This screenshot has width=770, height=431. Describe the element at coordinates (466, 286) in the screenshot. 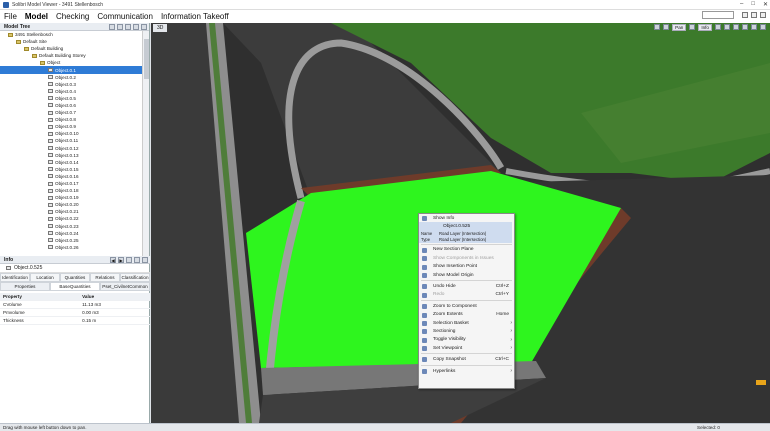

I see `menu-item: Undo Hide Ctrl+Z` at that location.